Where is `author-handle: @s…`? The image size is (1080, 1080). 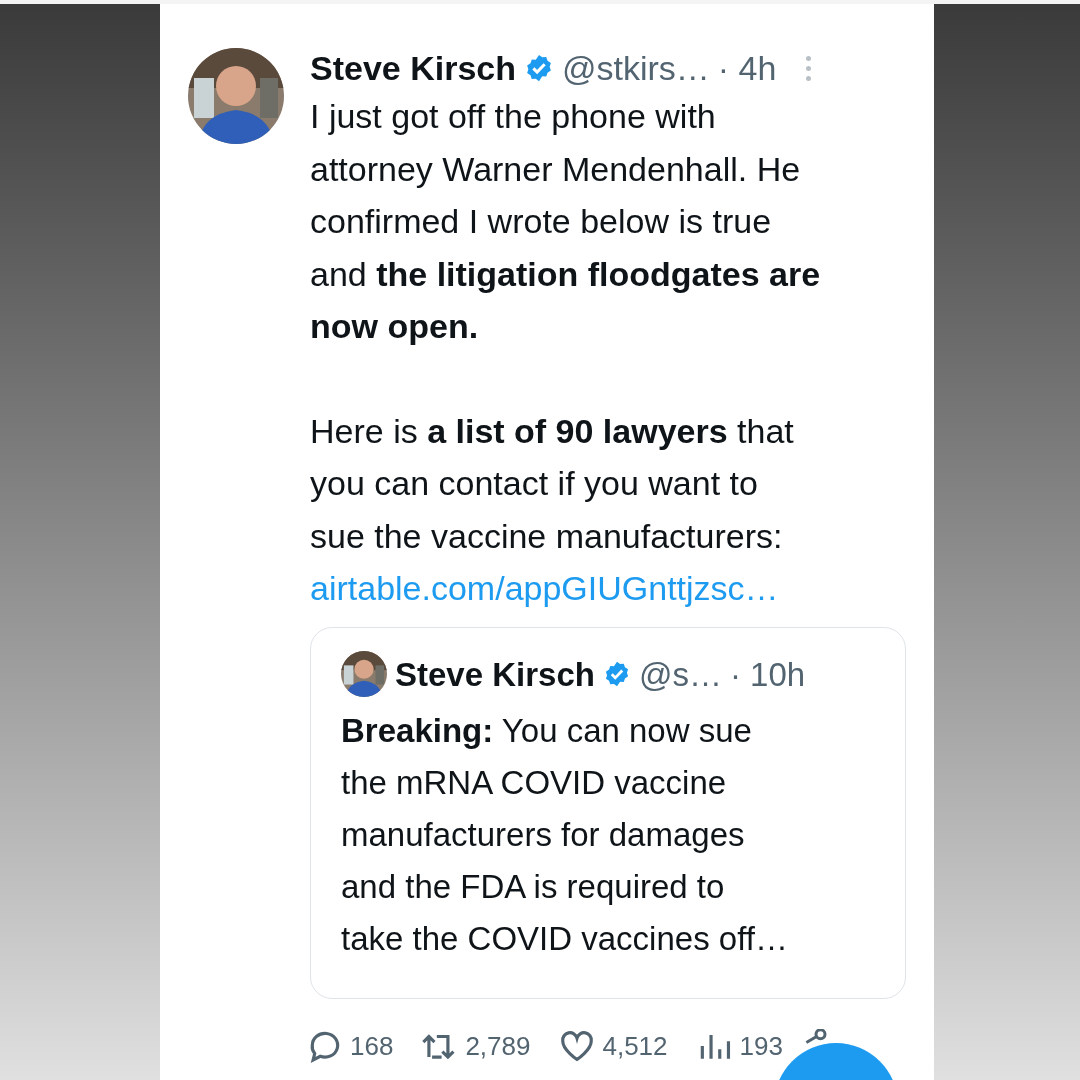
author-handle: @s… is located at coordinates (680, 674).